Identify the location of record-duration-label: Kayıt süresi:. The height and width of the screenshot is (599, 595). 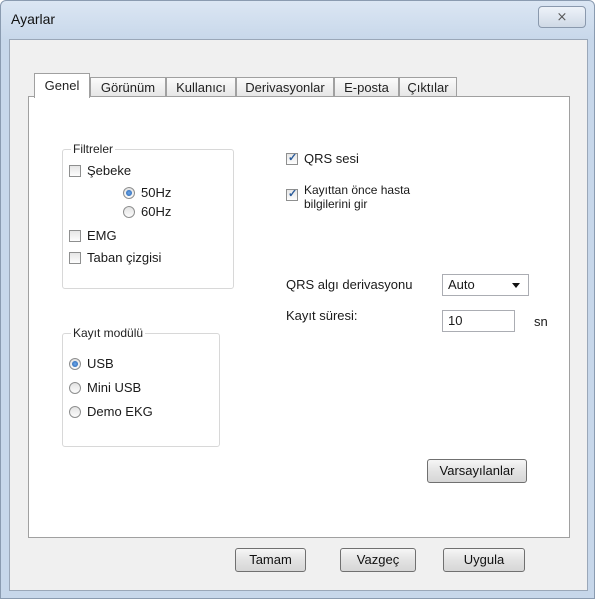
(322, 315).